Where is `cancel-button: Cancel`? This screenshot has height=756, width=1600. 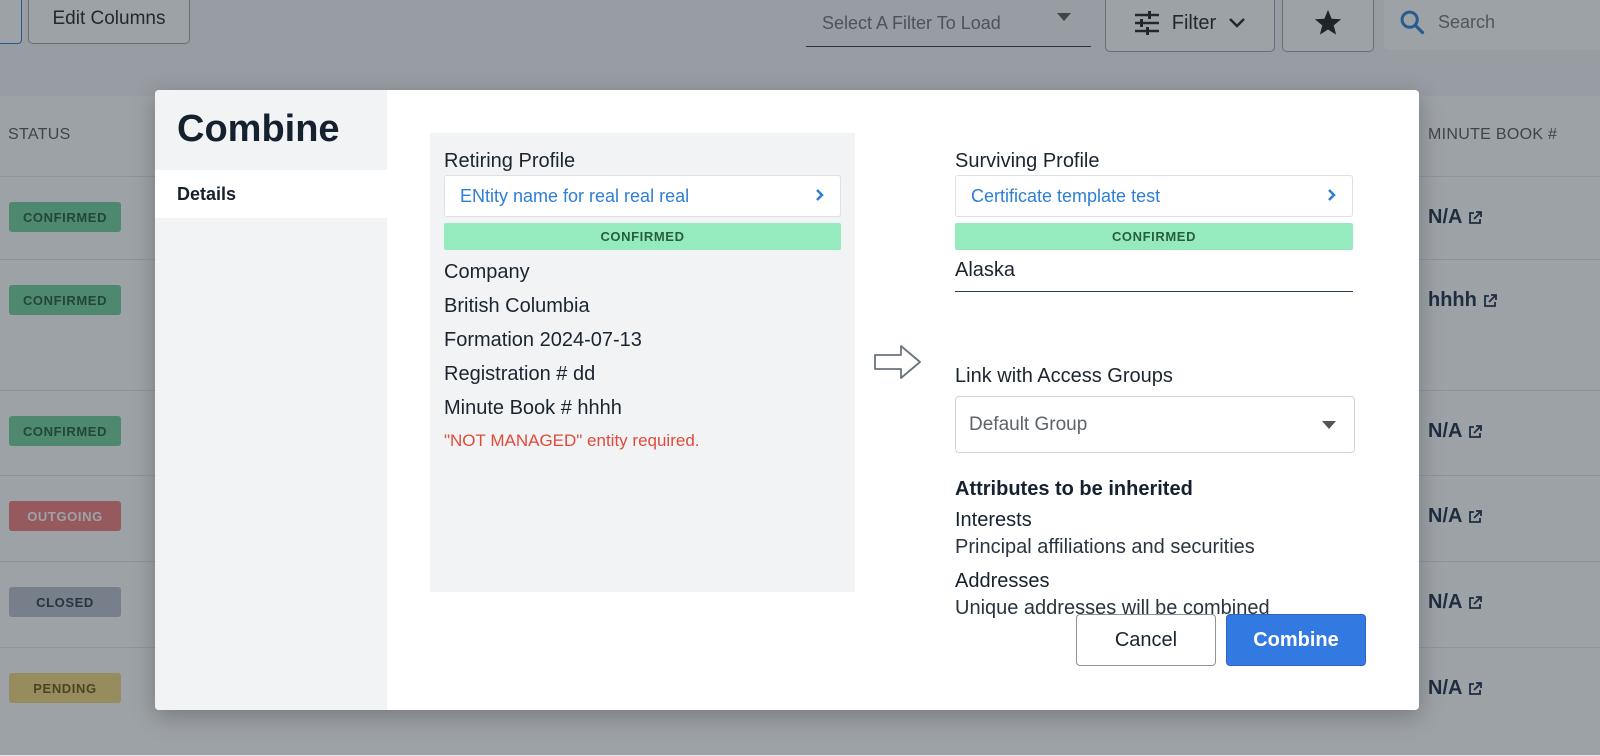
cancel-button: Cancel is located at coordinates (1146, 640).